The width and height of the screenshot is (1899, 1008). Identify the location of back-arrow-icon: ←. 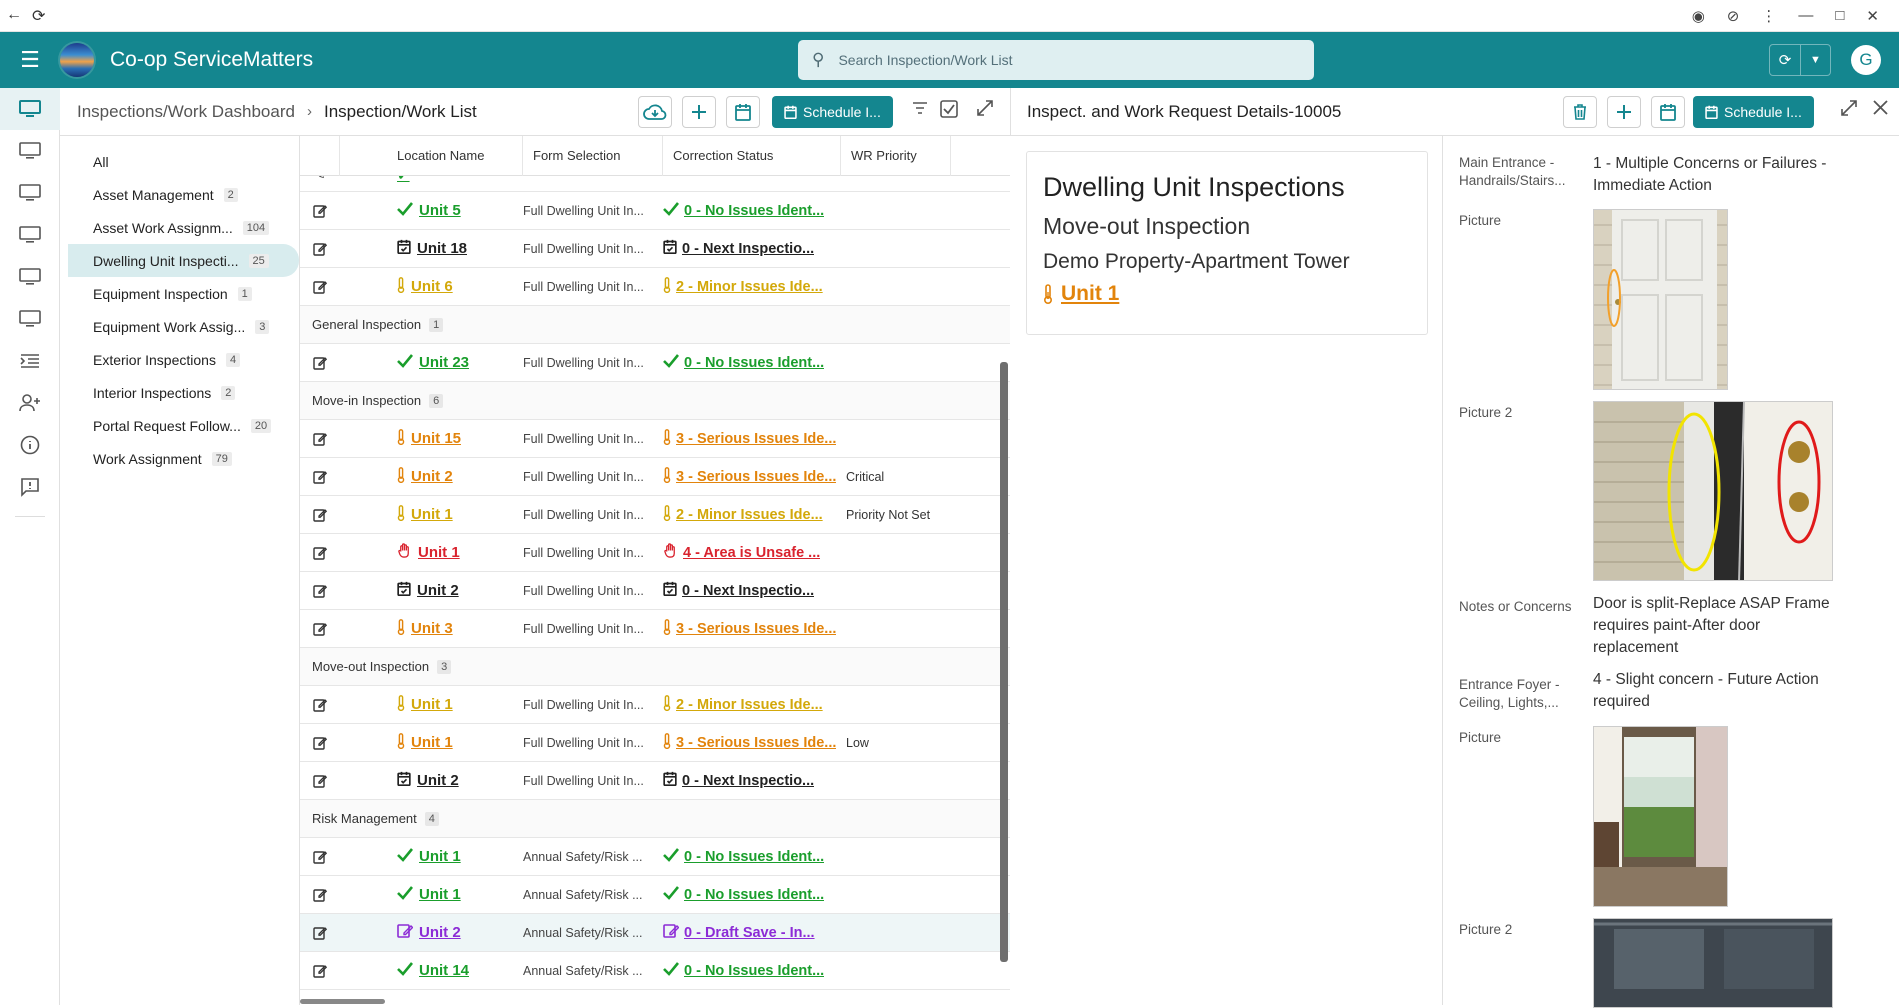
(14, 16).